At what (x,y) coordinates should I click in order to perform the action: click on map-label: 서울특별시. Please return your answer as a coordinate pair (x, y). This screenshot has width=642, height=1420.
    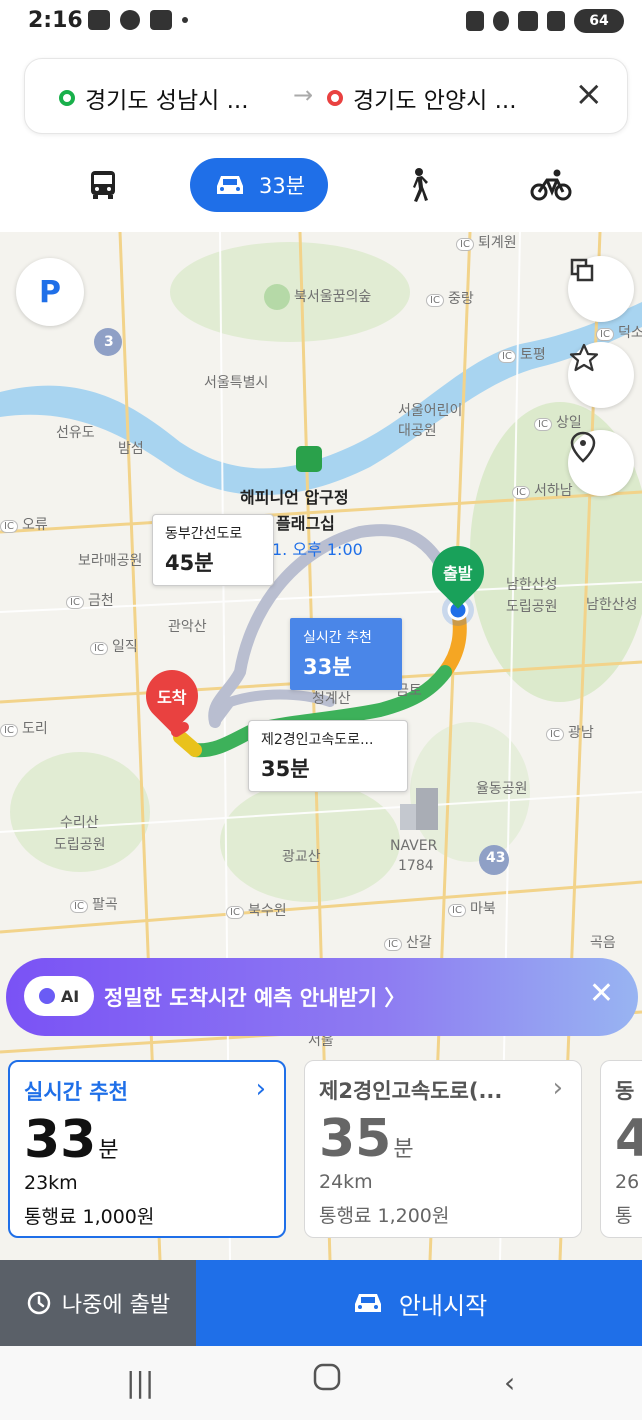
    Looking at the image, I should click on (236, 383).